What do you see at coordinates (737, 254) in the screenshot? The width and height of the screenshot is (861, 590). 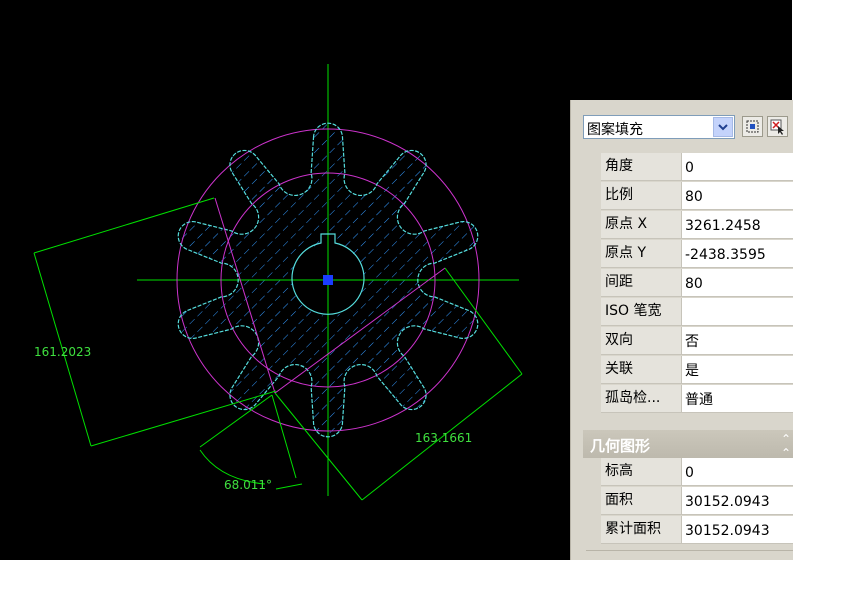 I see `property-value: -2438.3595` at bounding box center [737, 254].